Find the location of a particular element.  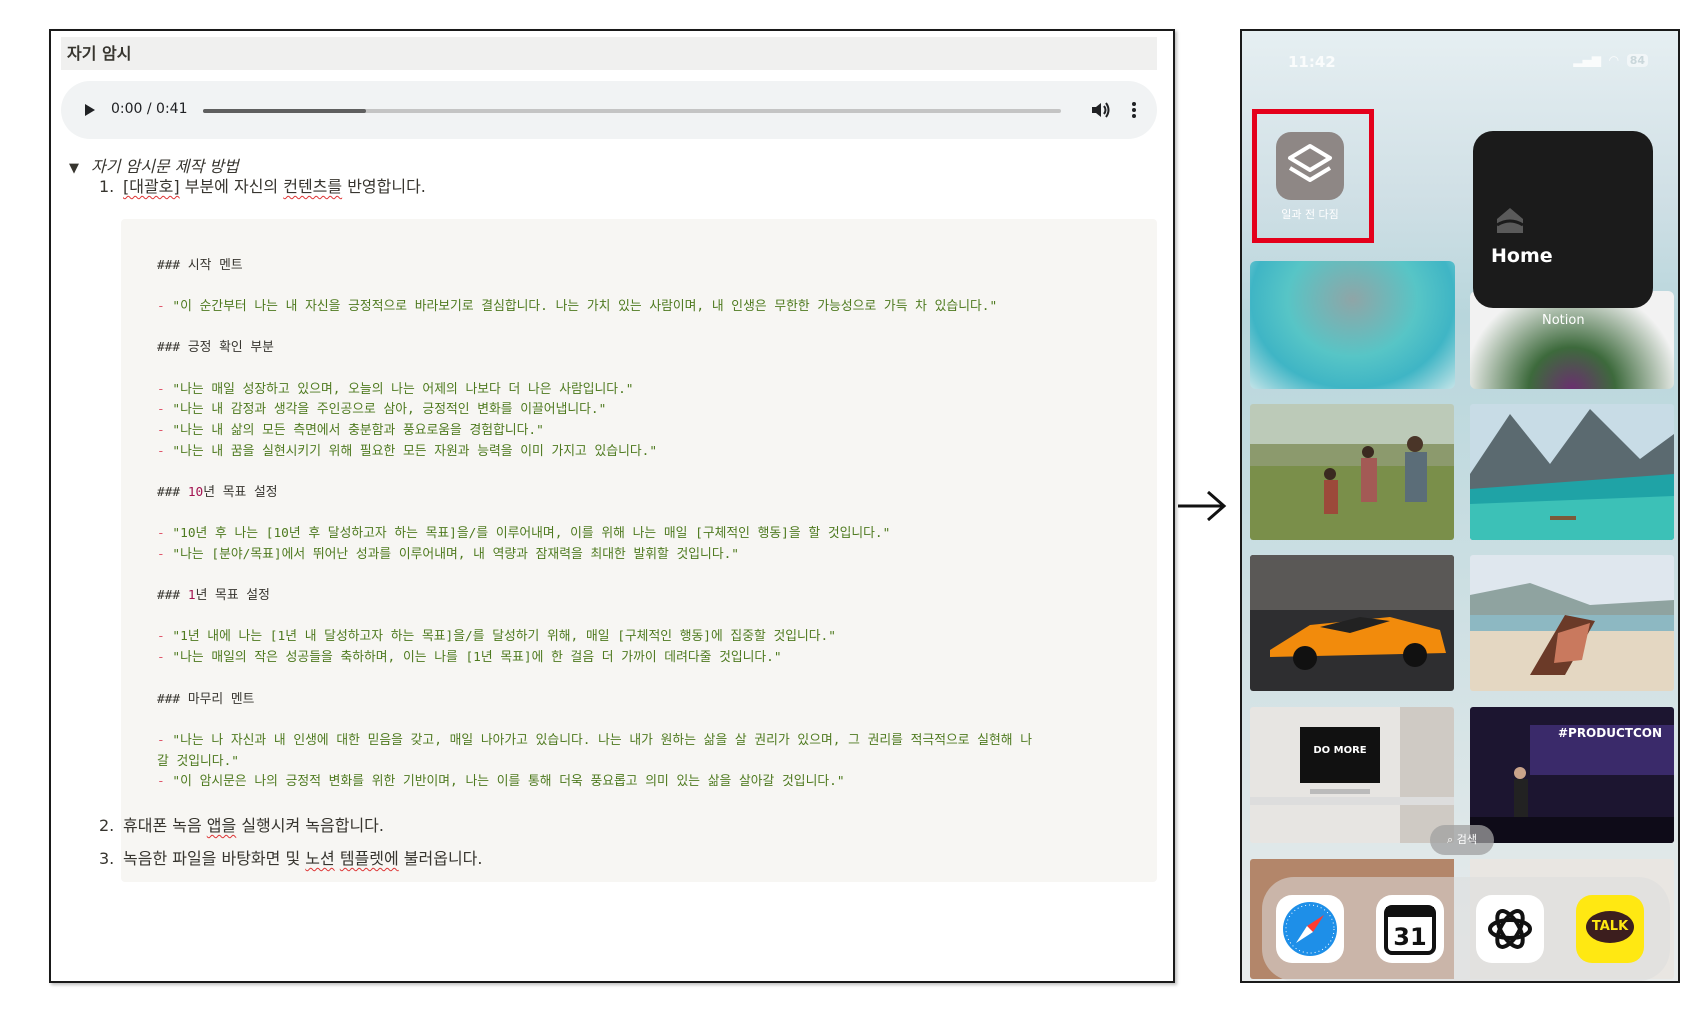

home-widget: Home is located at coordinates (1563, 219).